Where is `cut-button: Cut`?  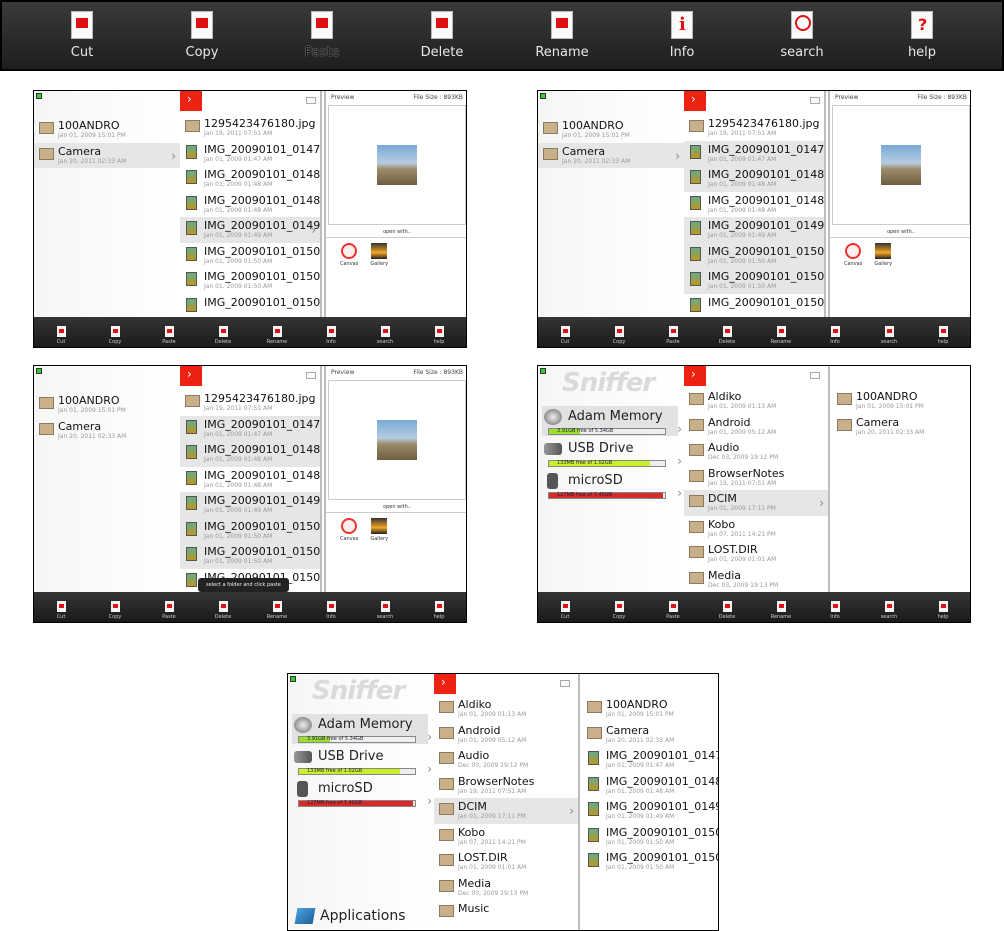
cut-button: Cut is located at coordinates (82, 35).